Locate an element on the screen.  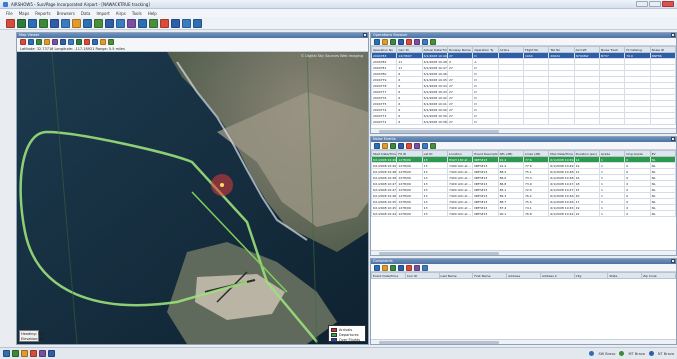
complaints-panel-close-button is located at coordinates (673, 261).